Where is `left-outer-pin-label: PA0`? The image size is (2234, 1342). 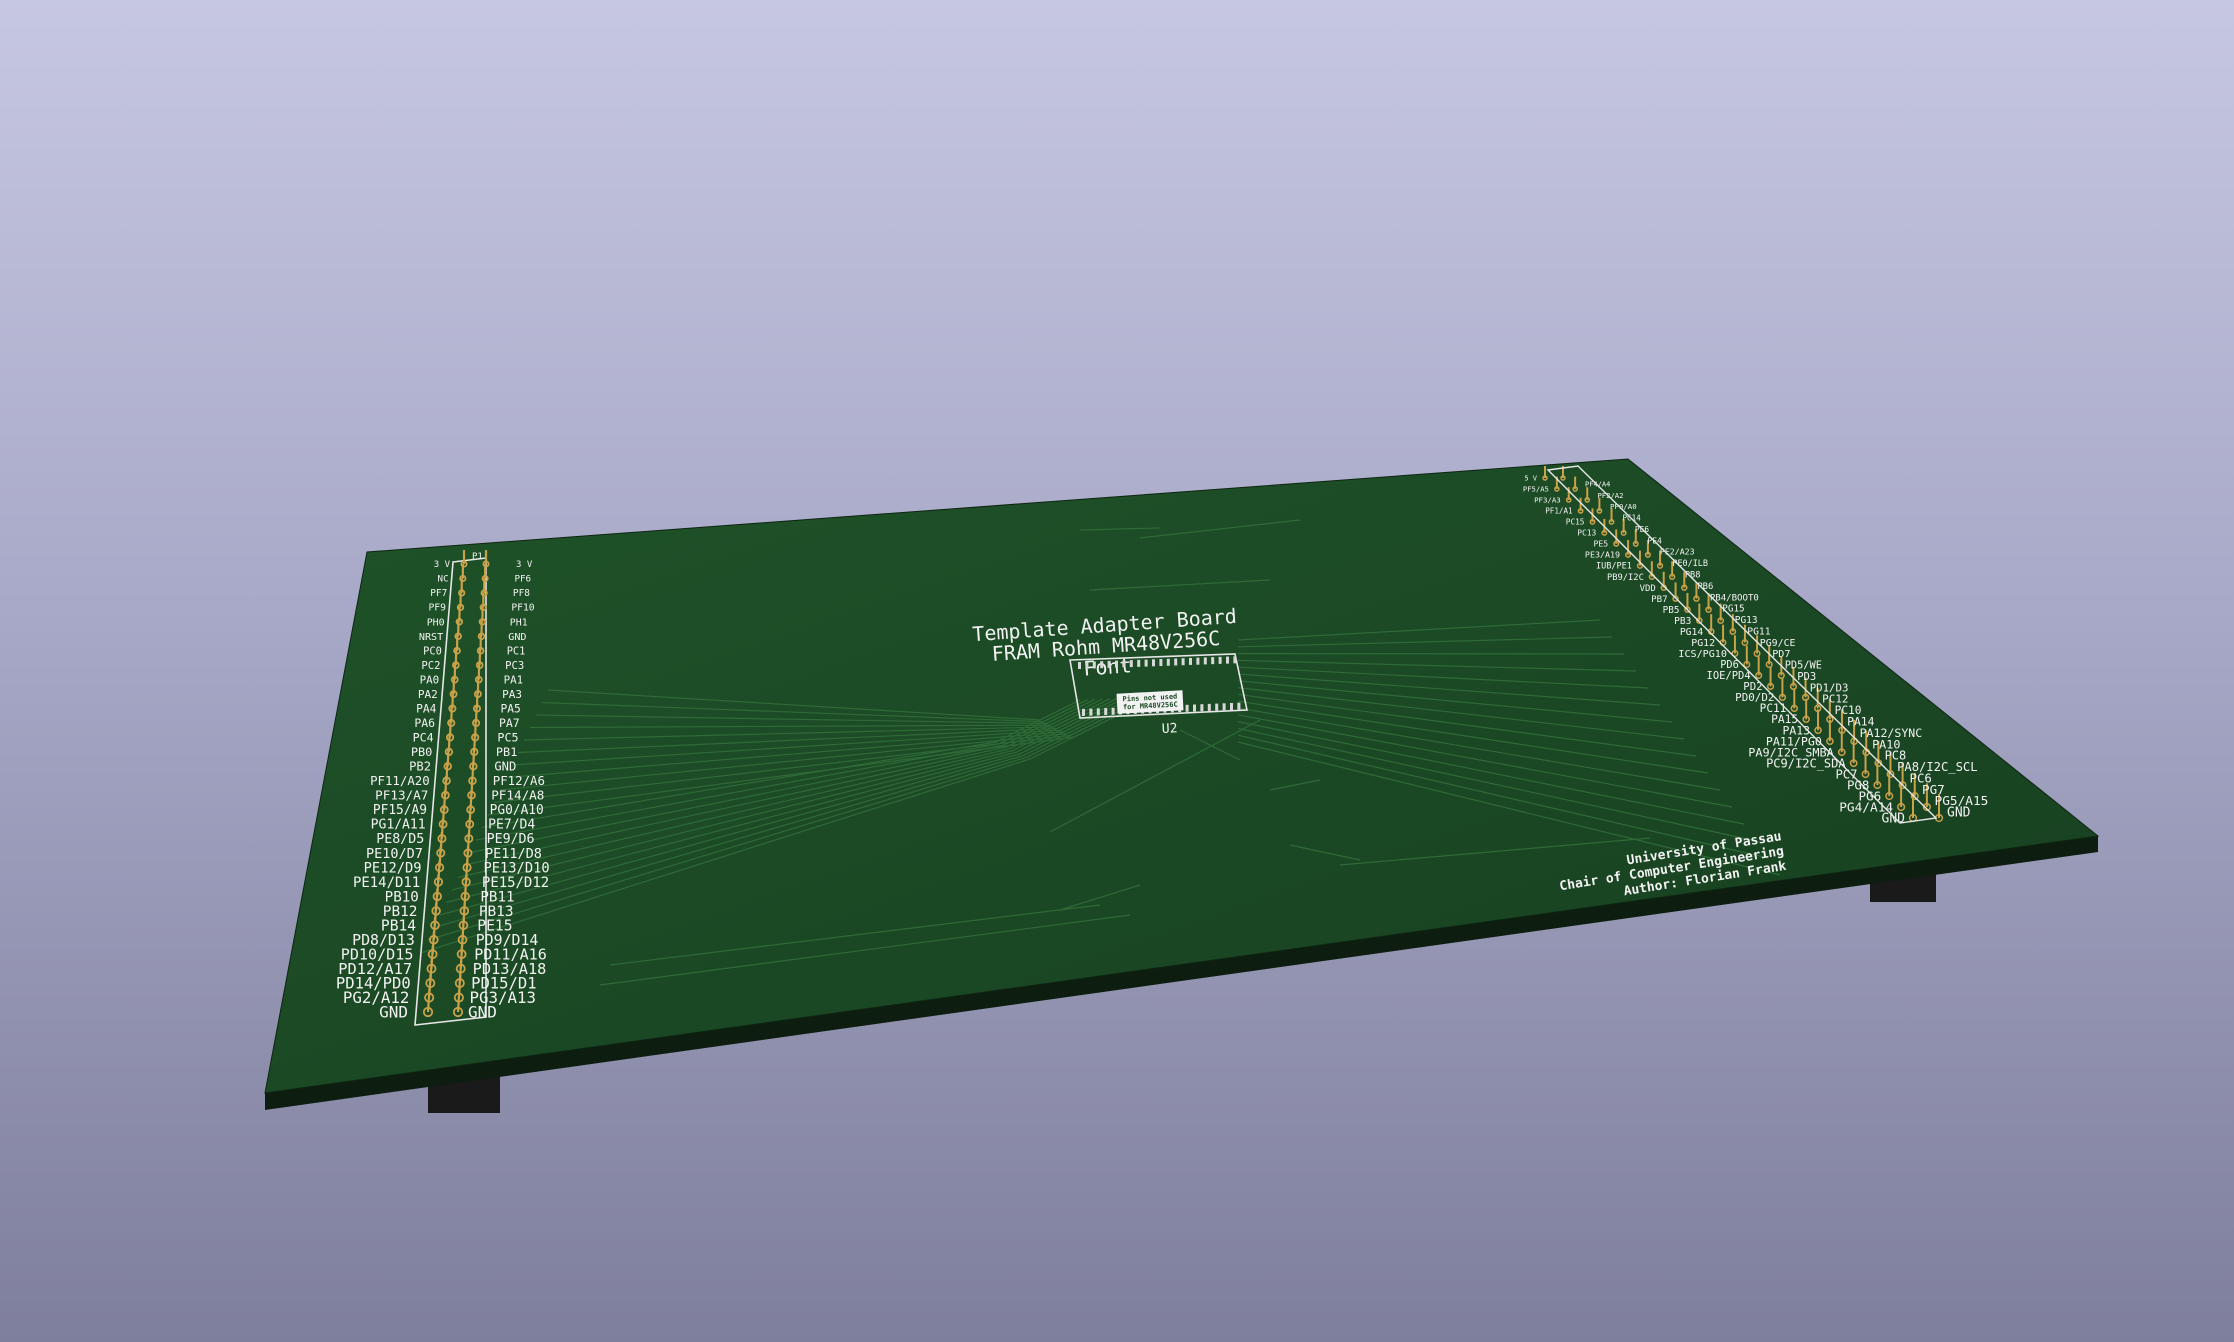 left-outer-pin-label: PA0 is located at coordinates (430, 679).